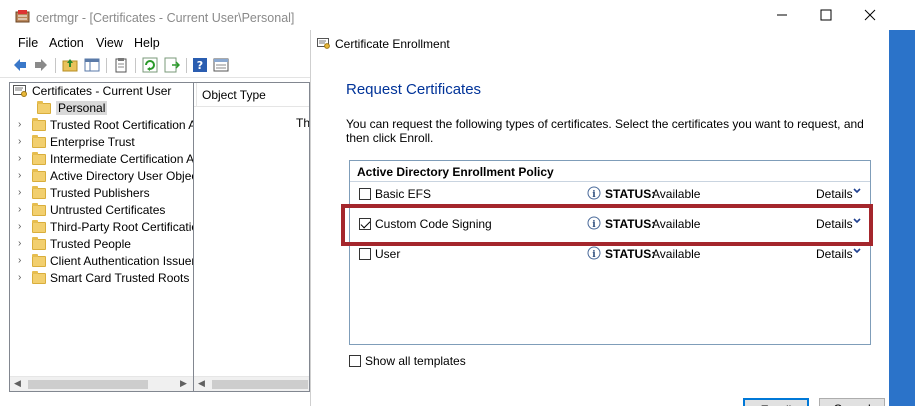 This screenshot has height=406, width=915. I want to click on status-value: Available, so click(676, 254).